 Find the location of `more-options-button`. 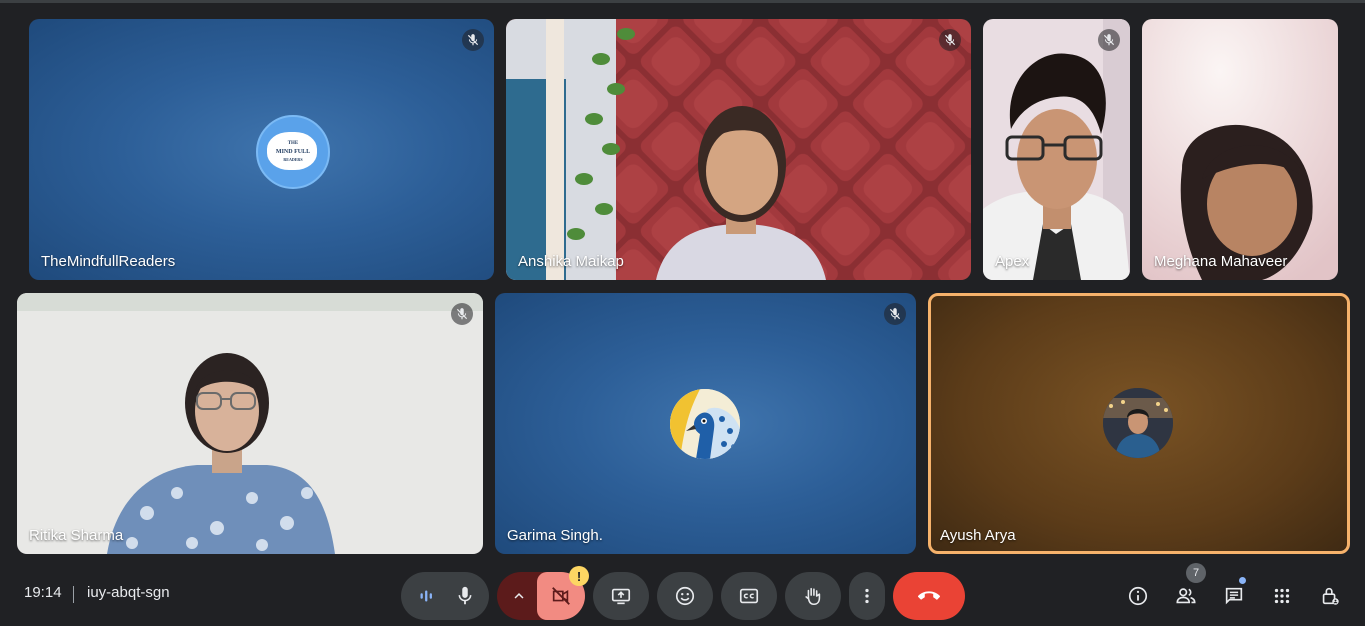

more-options-button is located at coordinates (867, 596).